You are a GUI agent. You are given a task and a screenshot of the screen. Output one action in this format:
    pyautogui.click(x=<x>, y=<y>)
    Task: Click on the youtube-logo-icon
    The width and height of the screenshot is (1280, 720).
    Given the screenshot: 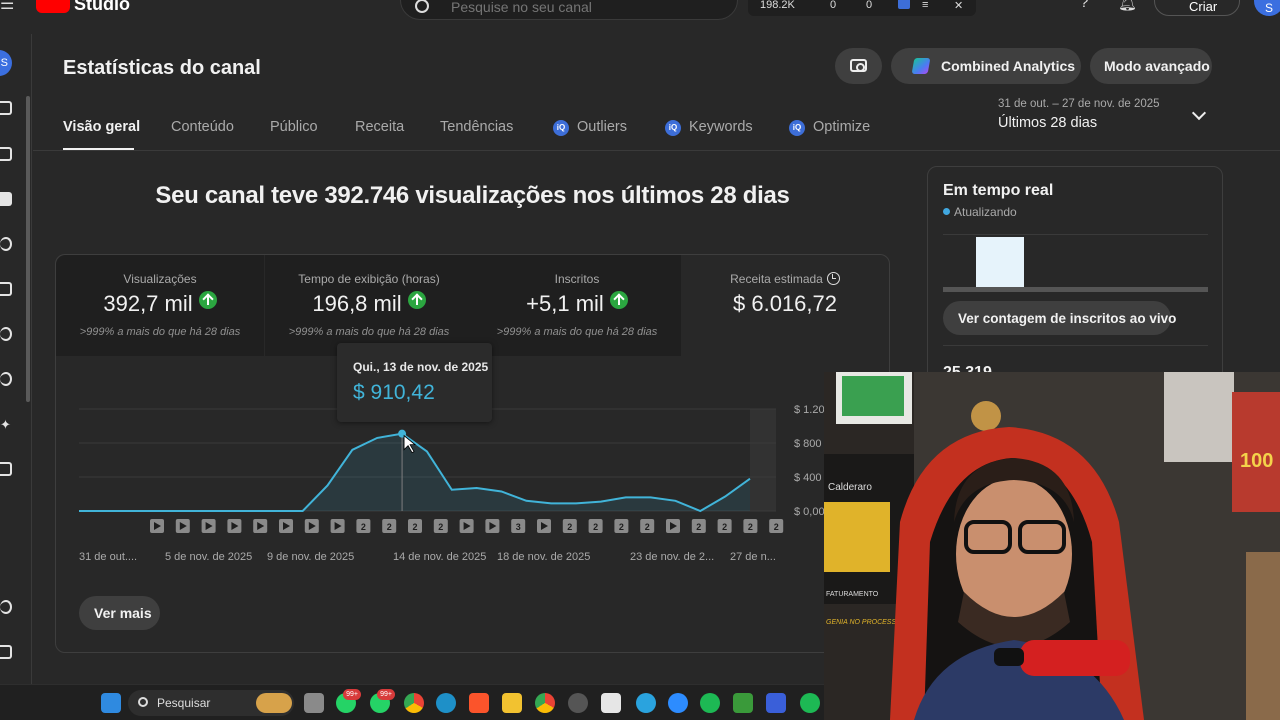 What is the action you would take?
    pyautogui.click(x=53, y=6)
    